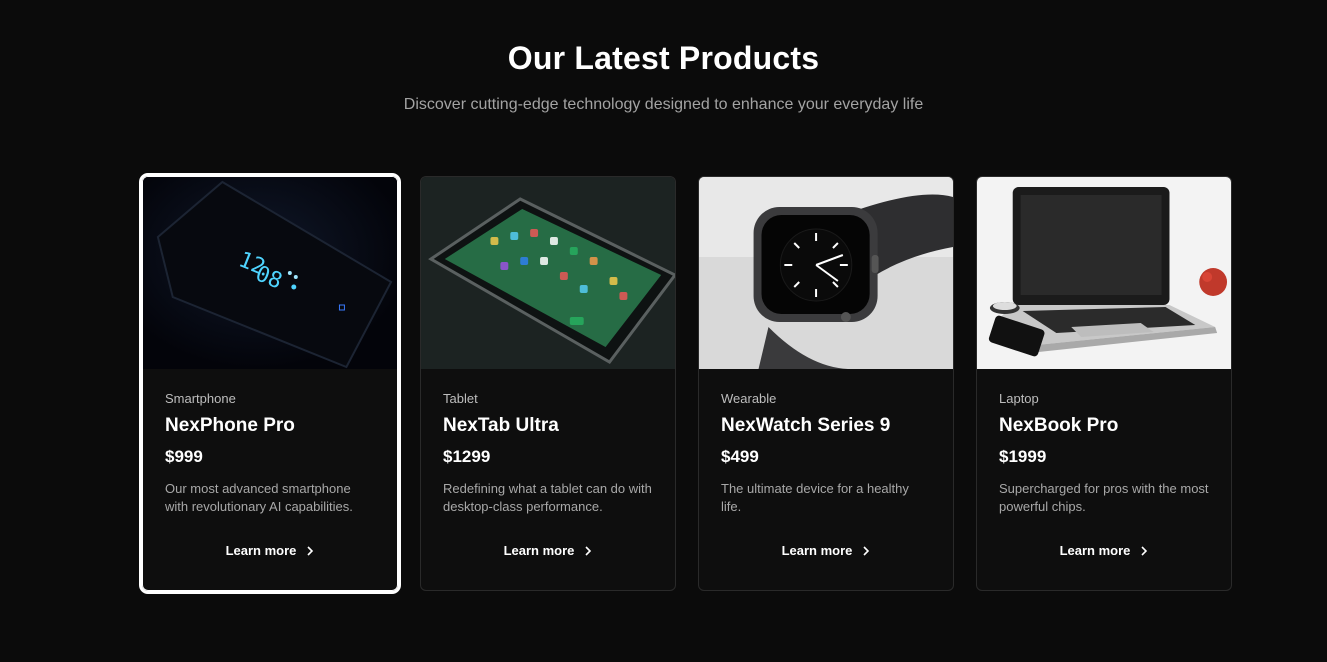 The image size is (1327, 662). I want to click on product-name: NexBook Pro, so click(1059, 425).